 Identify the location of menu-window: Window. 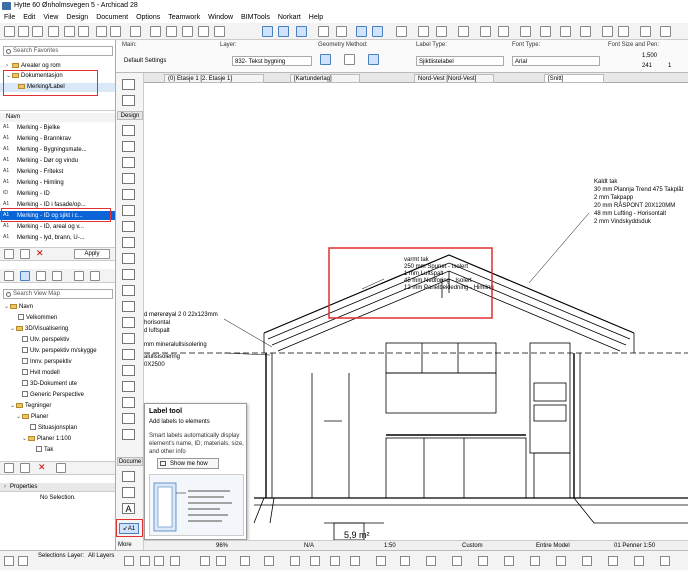
(220, 17).